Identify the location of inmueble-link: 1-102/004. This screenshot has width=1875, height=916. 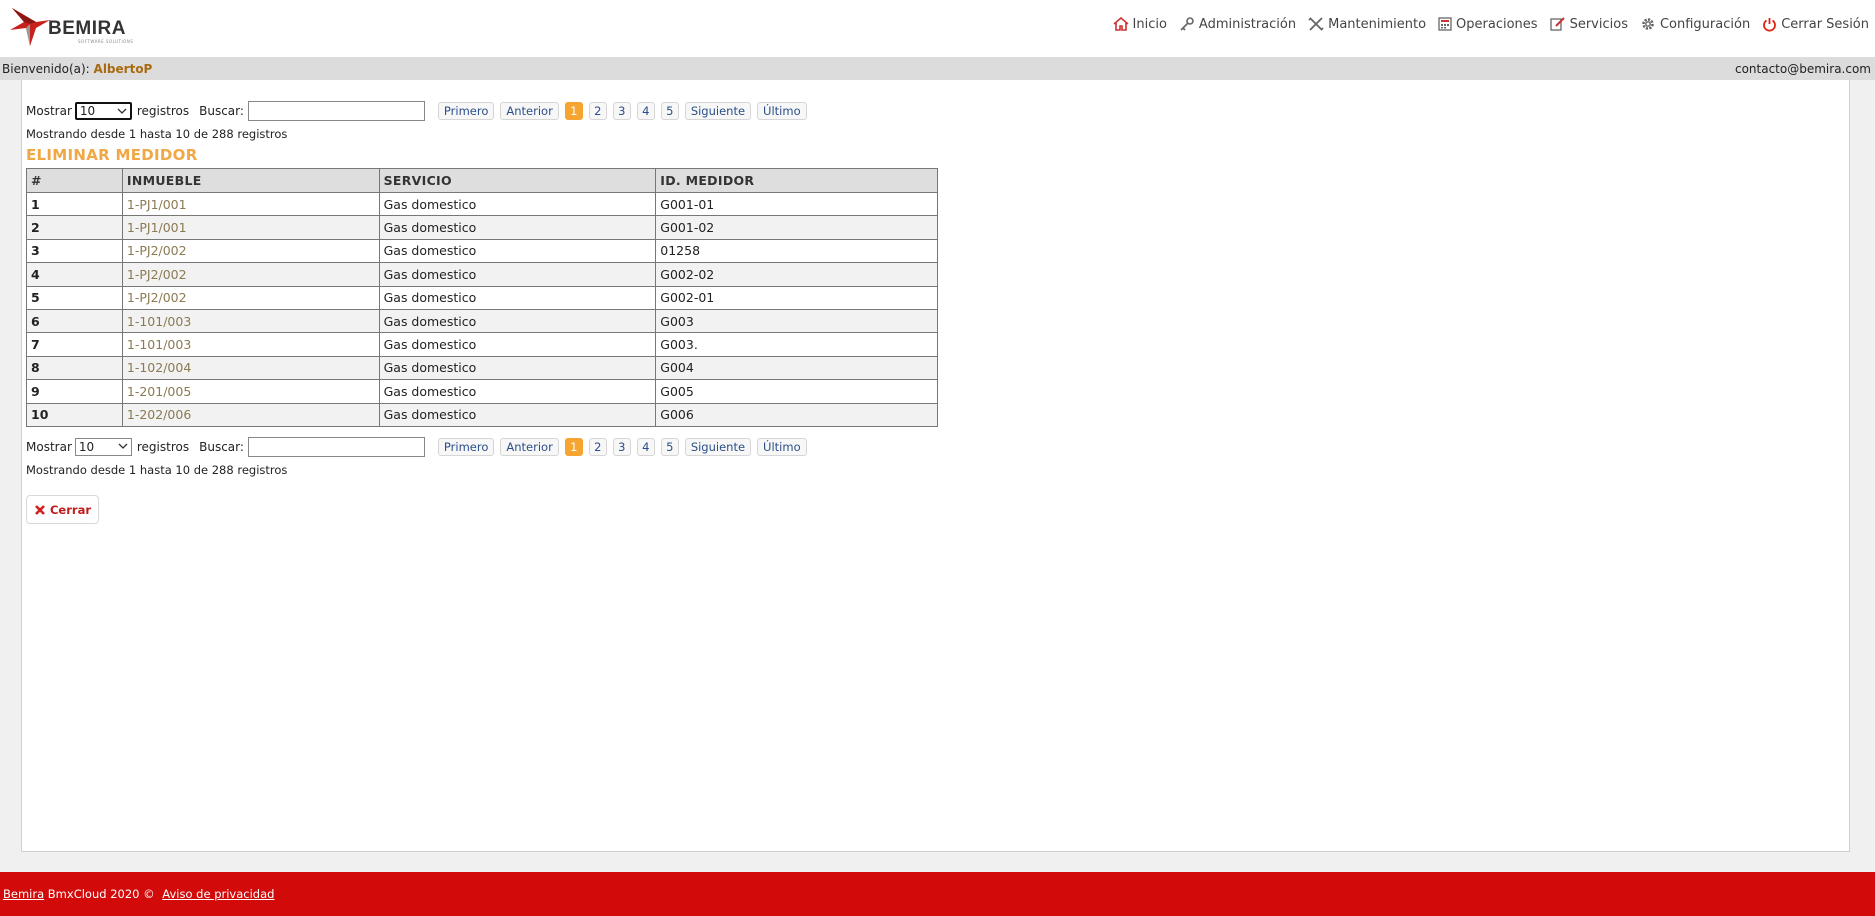
(250, 368).